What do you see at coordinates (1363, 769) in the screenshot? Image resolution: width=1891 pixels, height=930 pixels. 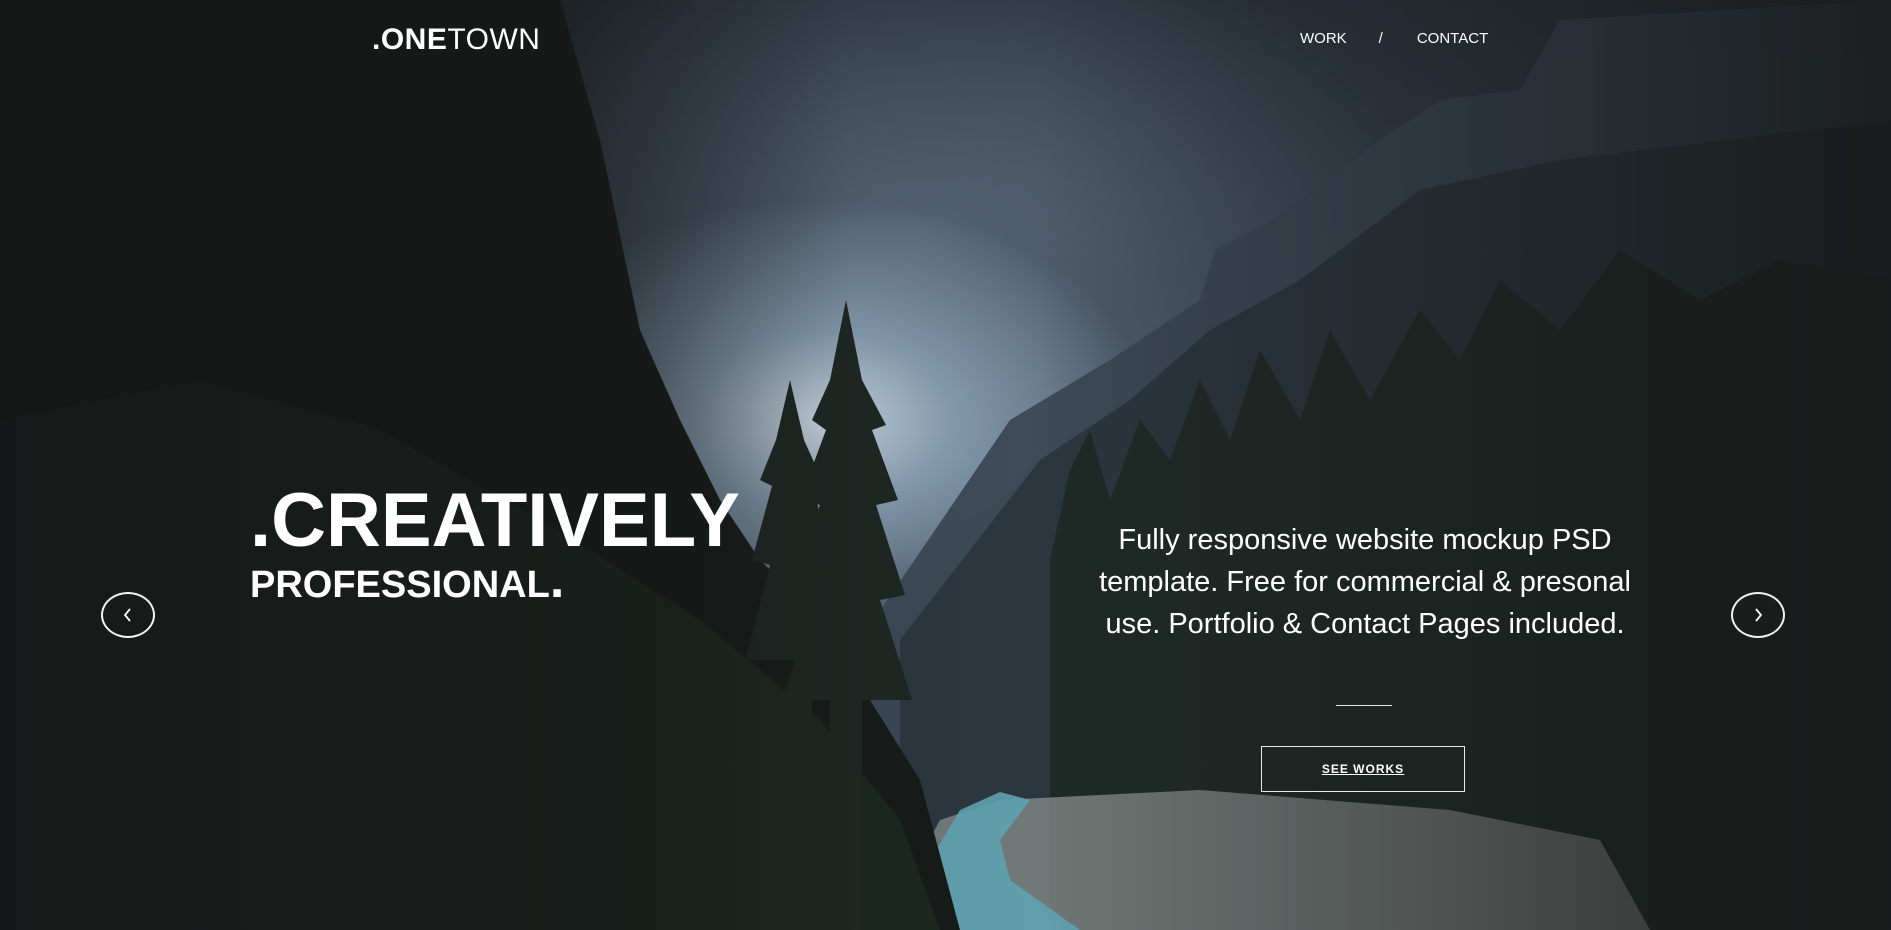 I see `see-works-button: SEE WORKS` at bounding box center [1363, 769].